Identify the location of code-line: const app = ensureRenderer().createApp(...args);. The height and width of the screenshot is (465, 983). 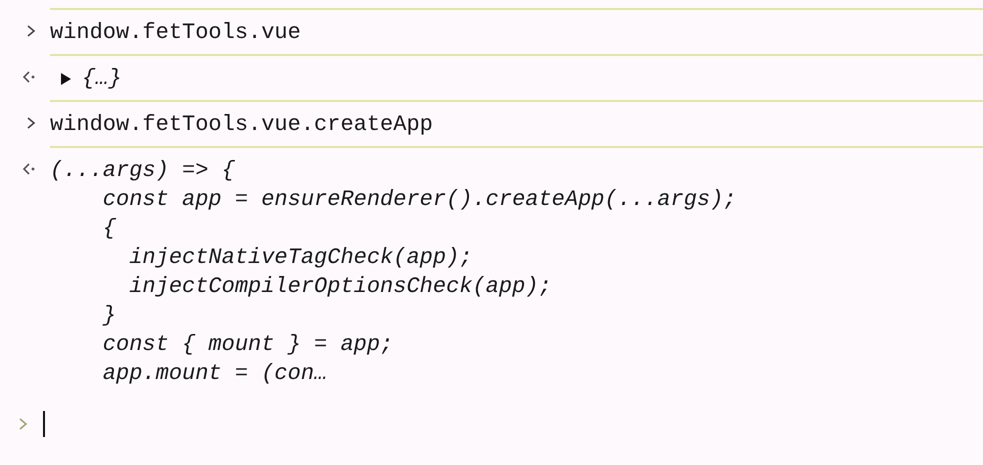
(420, 200).